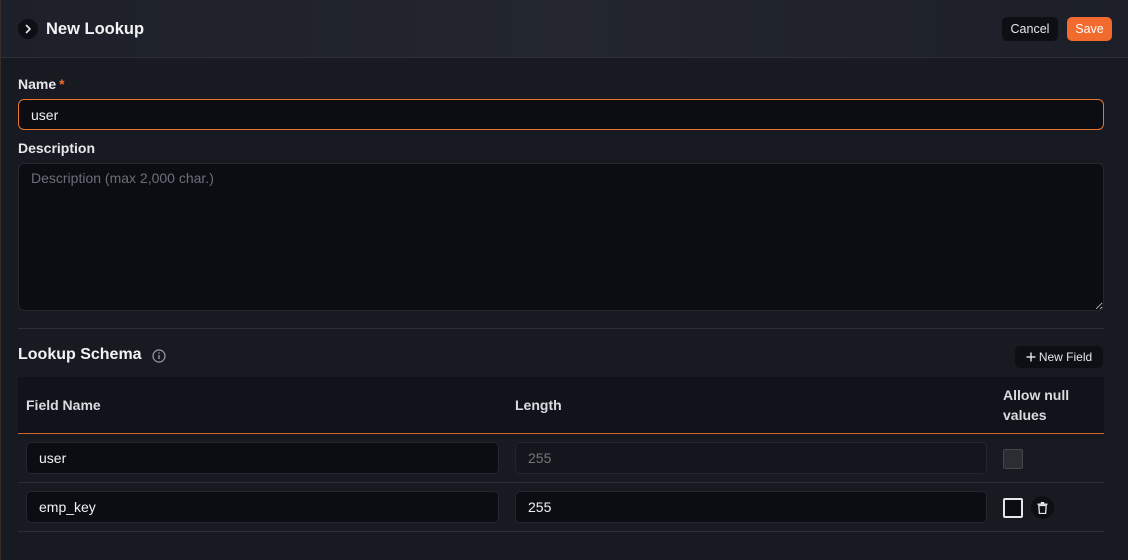 The height and width of the screenshot is (560, 1128). What do you see at coordinates (80, 354) in the screenshot?
I see `lookup-schema-title: Lookup Schema` at bounding box center [80, 354].